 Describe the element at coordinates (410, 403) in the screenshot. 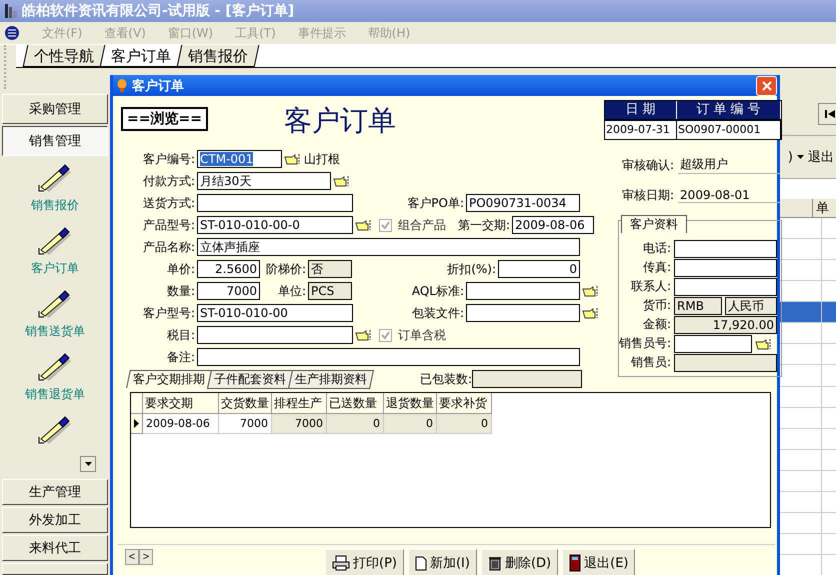

I see `column-header: 退货数量` at that location.